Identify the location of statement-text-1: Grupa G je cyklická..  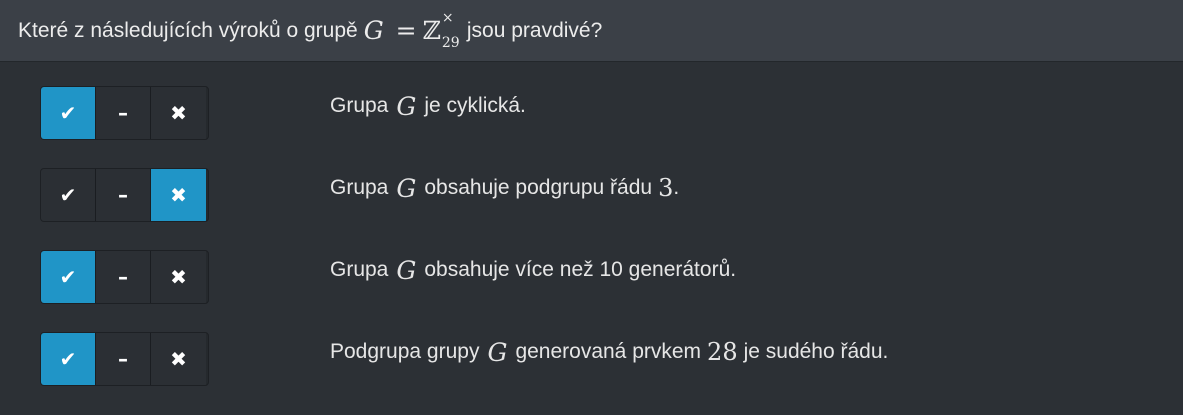
(428, 106).